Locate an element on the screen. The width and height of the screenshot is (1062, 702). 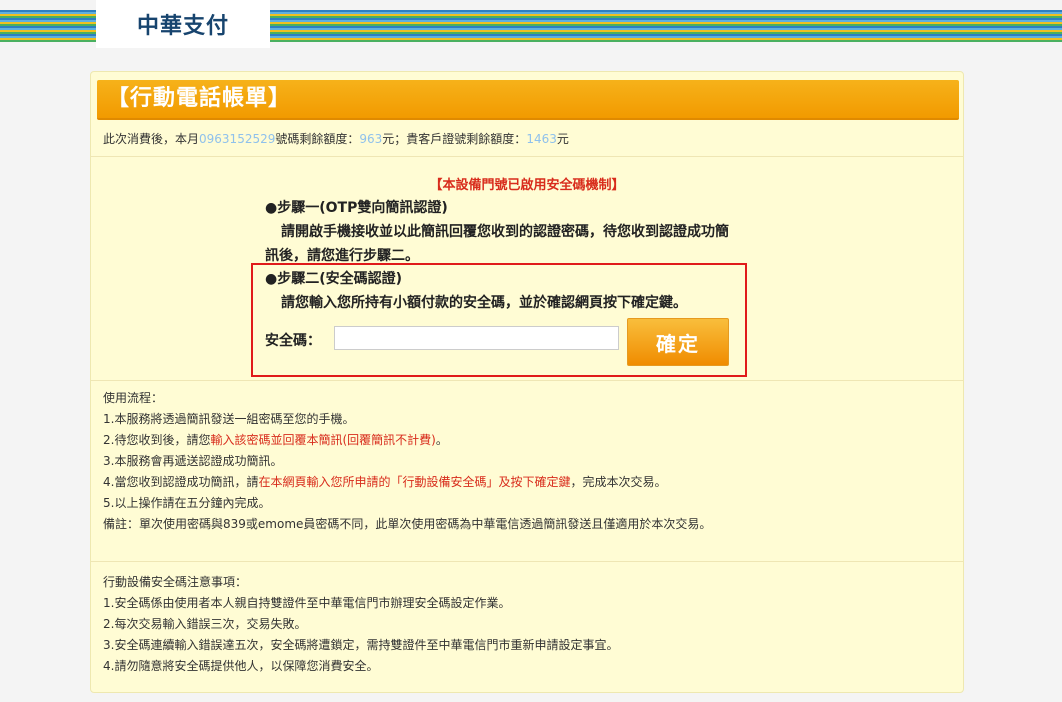
security-note-4: 4.請勿隨意將安全碼提供他人，以保障您消費安全。 is located at coordinates (241, 666).